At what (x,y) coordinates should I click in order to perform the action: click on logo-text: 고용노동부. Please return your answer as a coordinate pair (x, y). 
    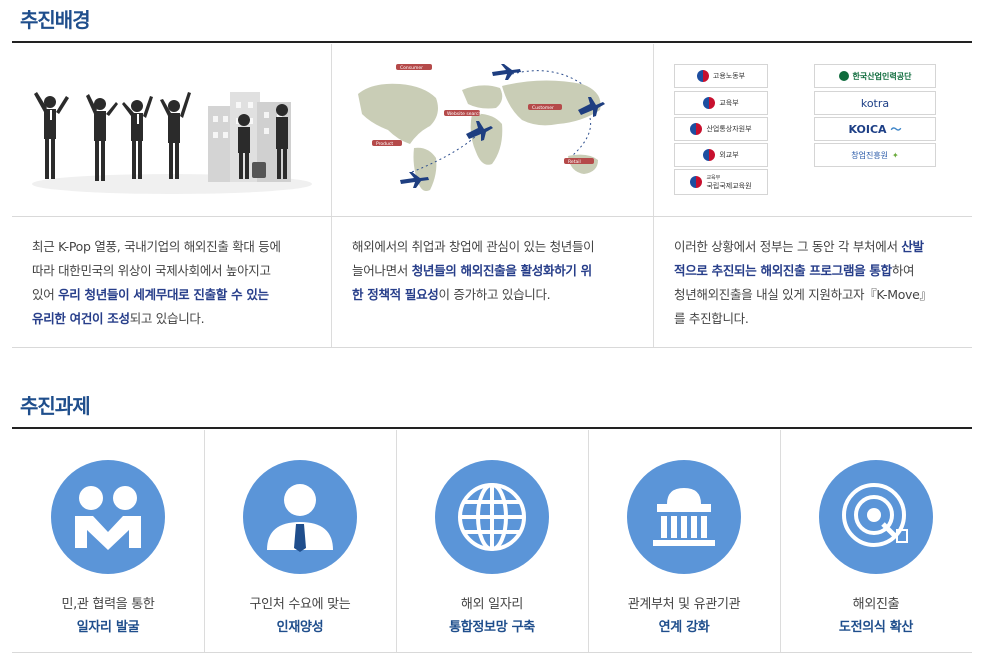
    Looking at the image, I should click on (729, 76).